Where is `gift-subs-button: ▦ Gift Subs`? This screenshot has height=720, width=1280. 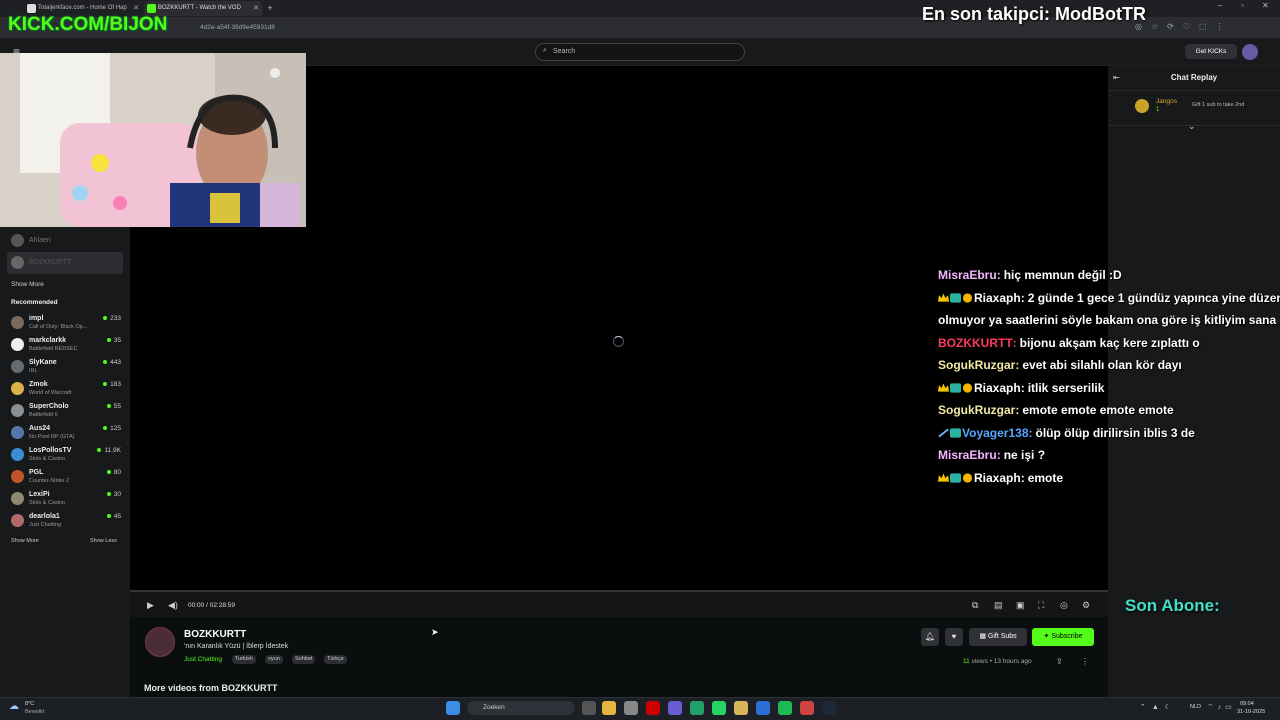 gift-subs-button: ▦ Gift Subs is located at coordinates (998, 637).